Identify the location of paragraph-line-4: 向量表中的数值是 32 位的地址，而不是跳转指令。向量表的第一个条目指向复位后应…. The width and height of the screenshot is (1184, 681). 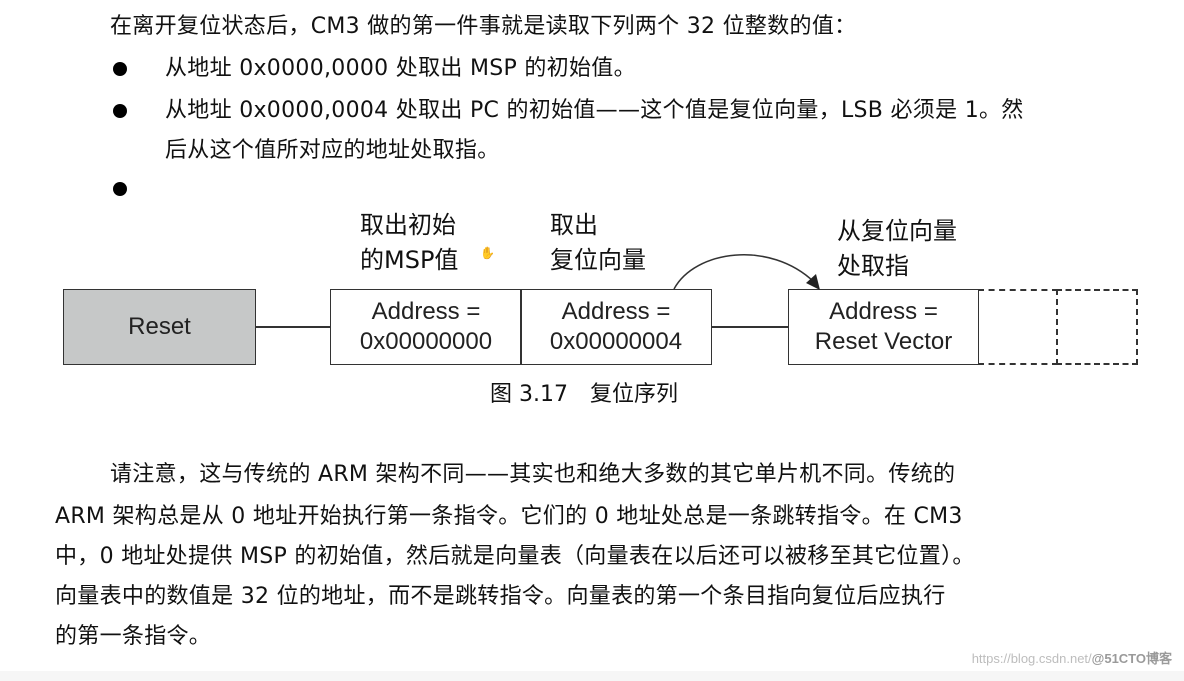
(500, 596).